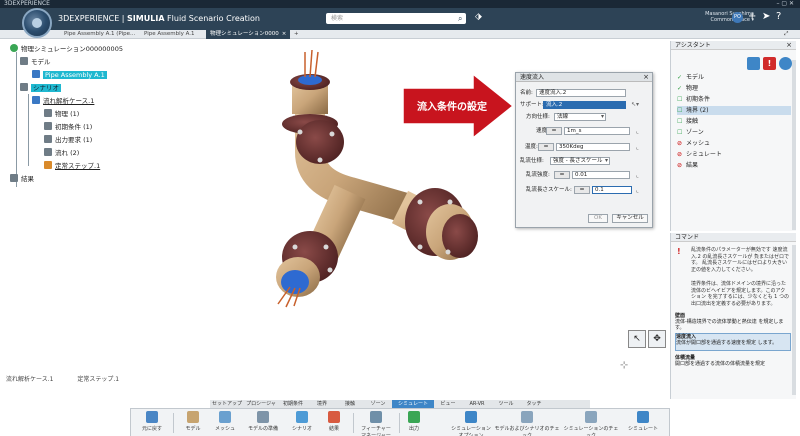  Describe the element at coordinates (593, 147) in the screenshot. I see `temperature-field: 350Kdeg` at that location.